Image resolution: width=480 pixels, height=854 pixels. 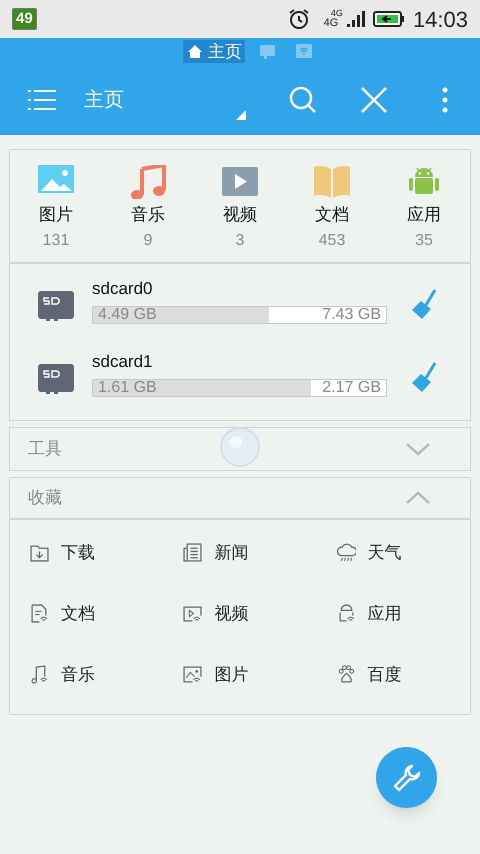 What do you see at coordinates (240, 674) in the screenshot?
I see `favorite-item: 图片` at bounding box center [240, 674].